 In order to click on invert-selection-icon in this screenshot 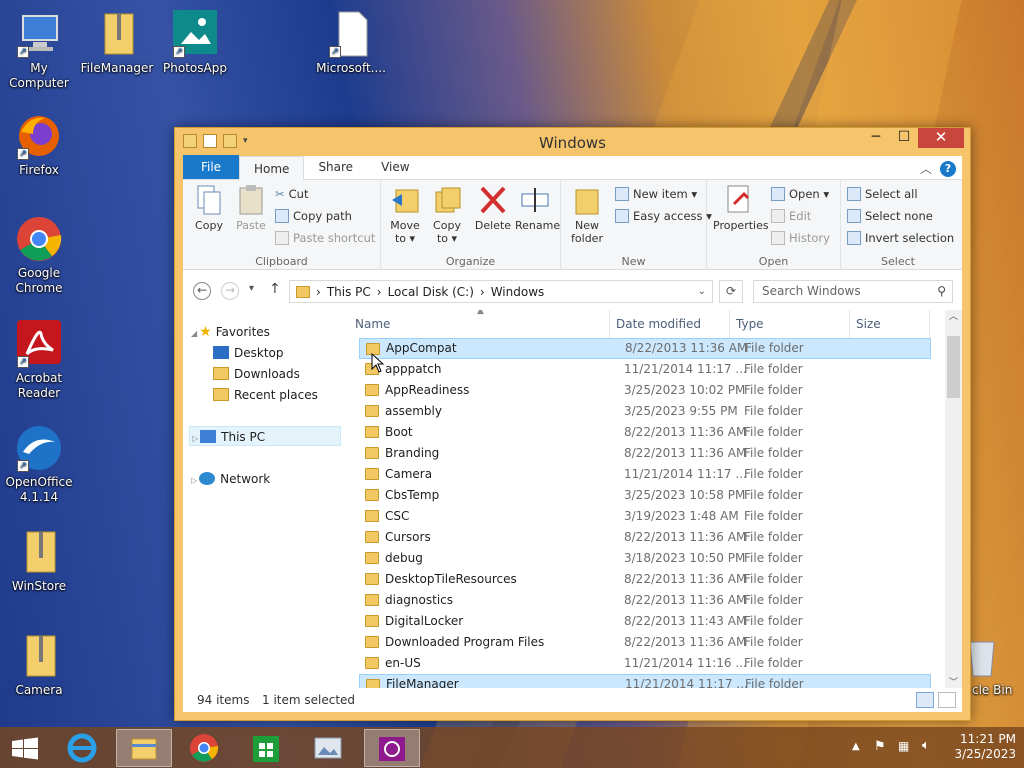, I will do `click(854, 238)`.